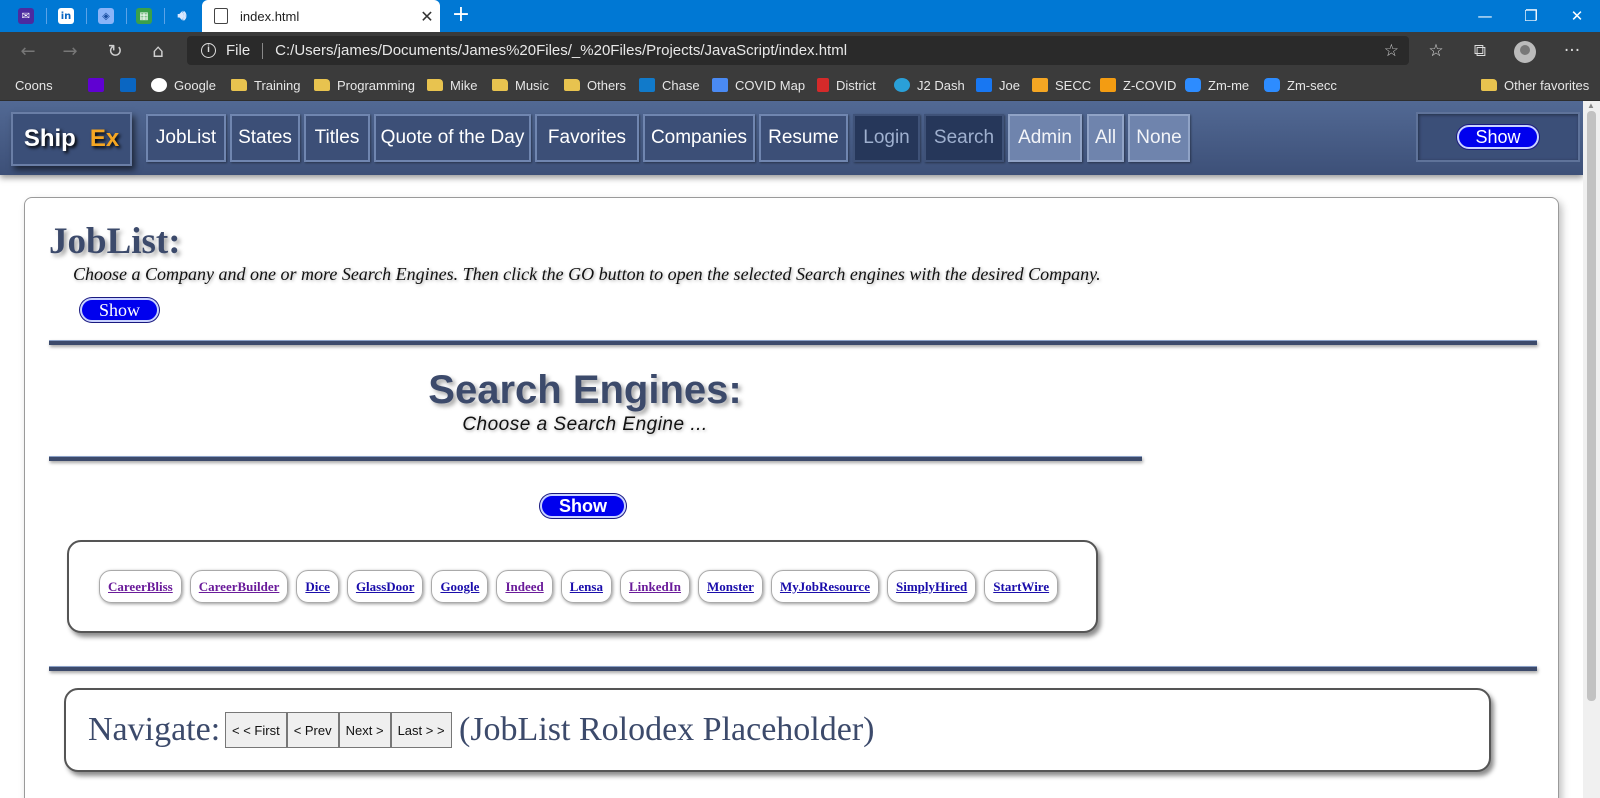 This screenshot has height=798, width=1600. I want to click on more-icon: ···, so click(1572, 51).